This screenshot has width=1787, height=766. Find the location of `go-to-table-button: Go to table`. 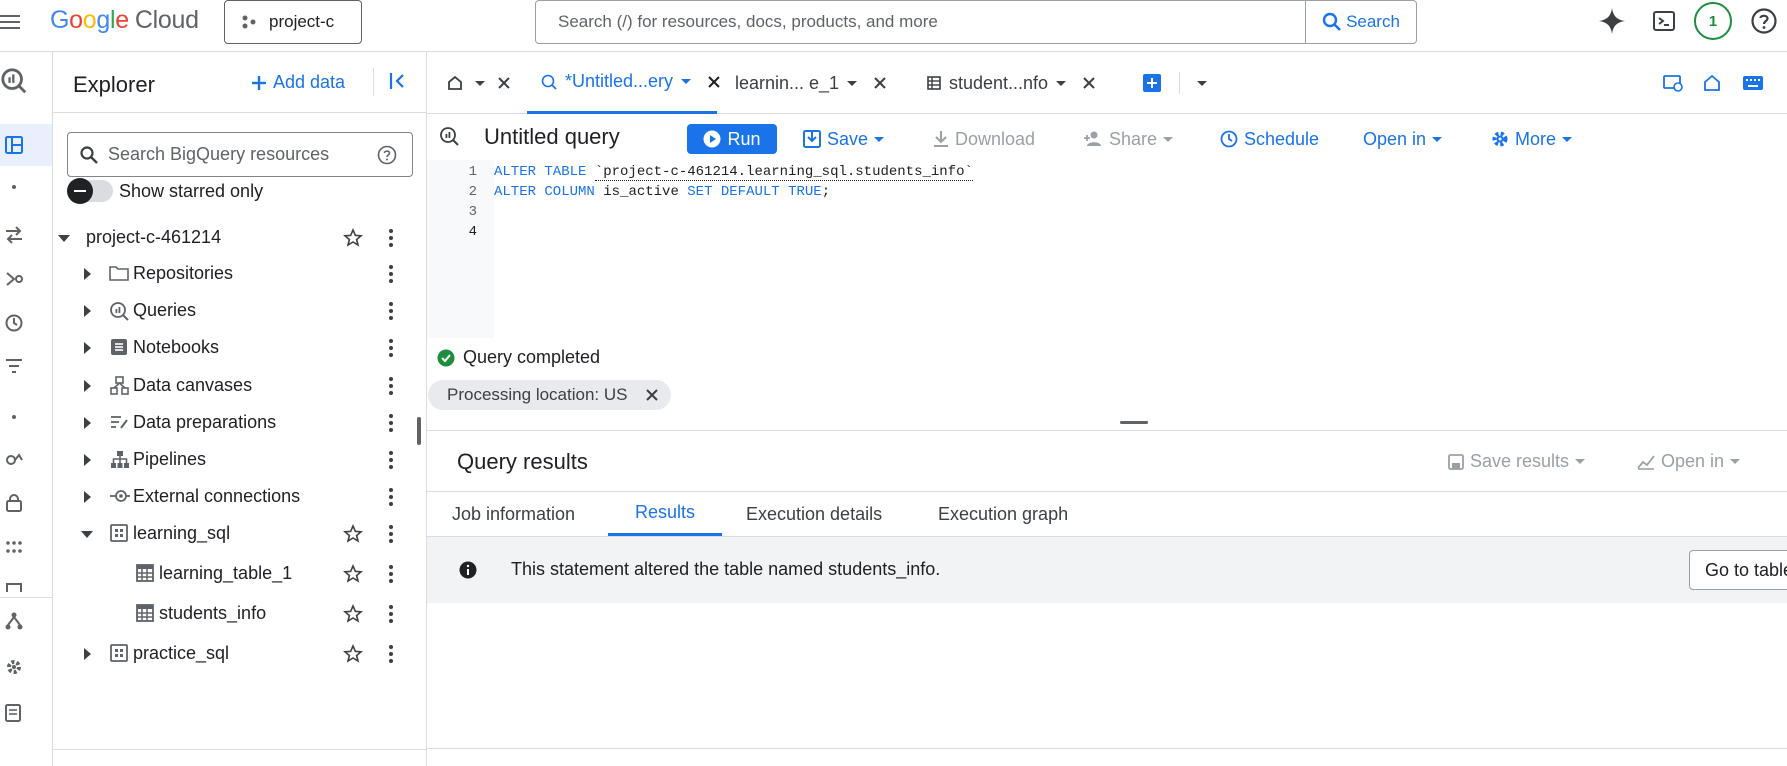

go-to-table-button: Go to table is located at coordinates (1738, 570).